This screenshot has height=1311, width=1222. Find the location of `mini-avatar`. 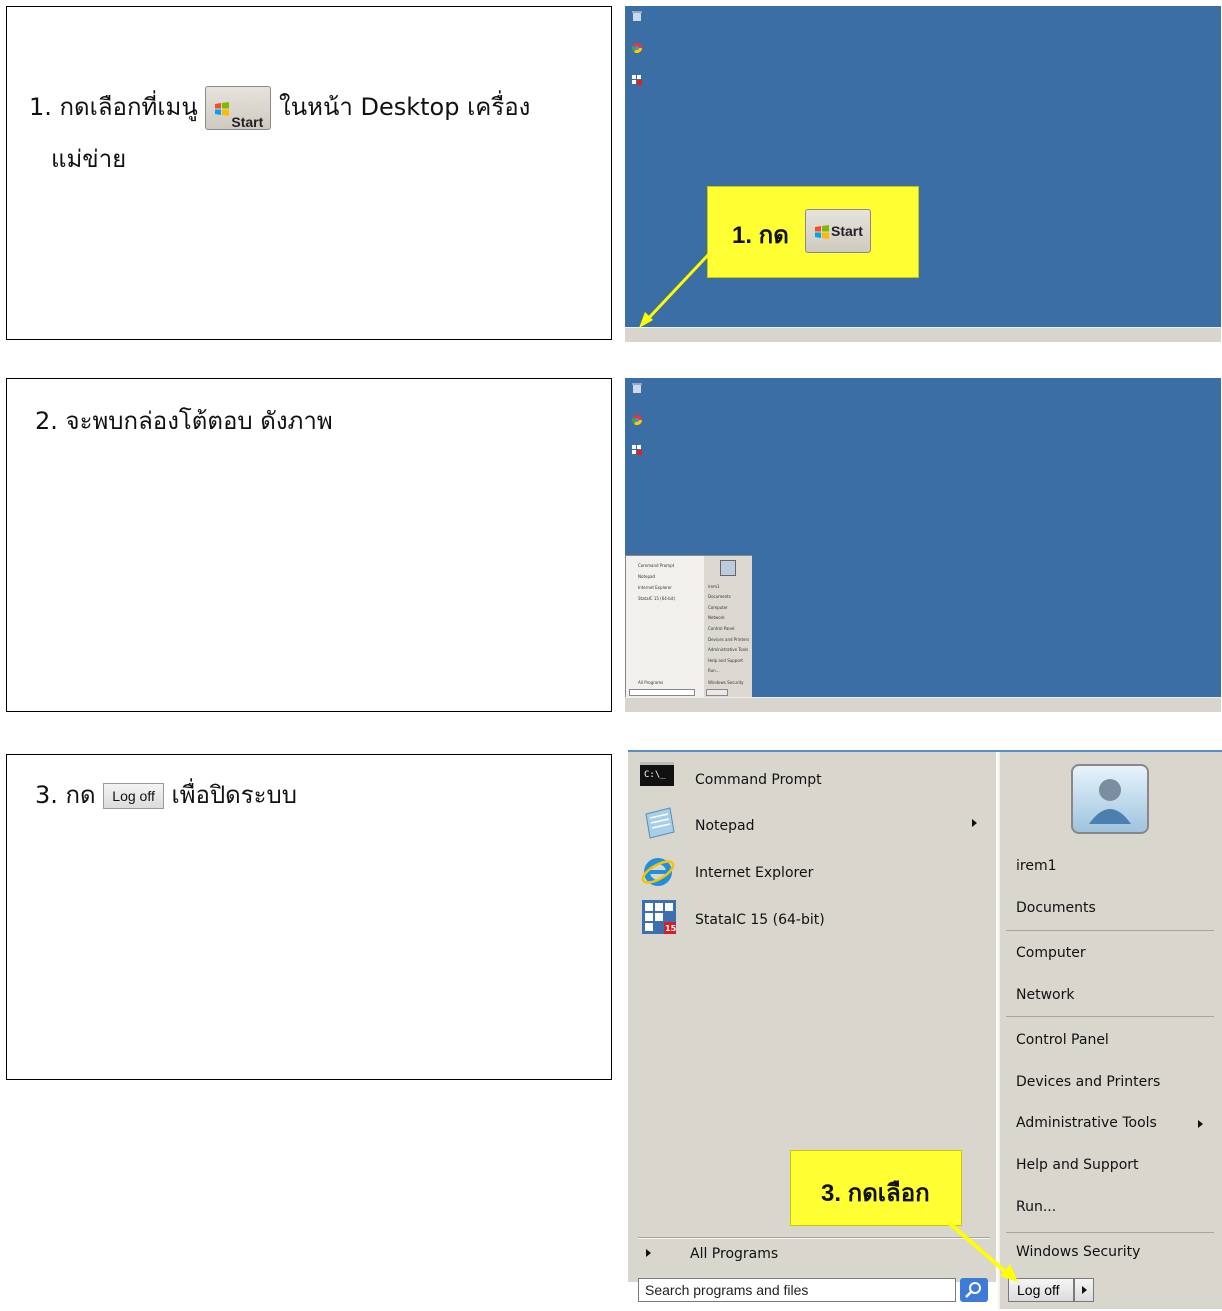

mini-avatar is located at coordinates (728, 568).